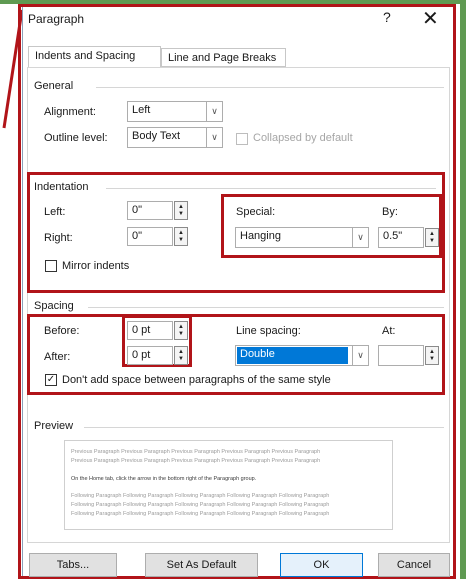 The height and width of the screenshot is (579, 466). I want to click on set-as-default-label: Set As Default, so click(201, 565).